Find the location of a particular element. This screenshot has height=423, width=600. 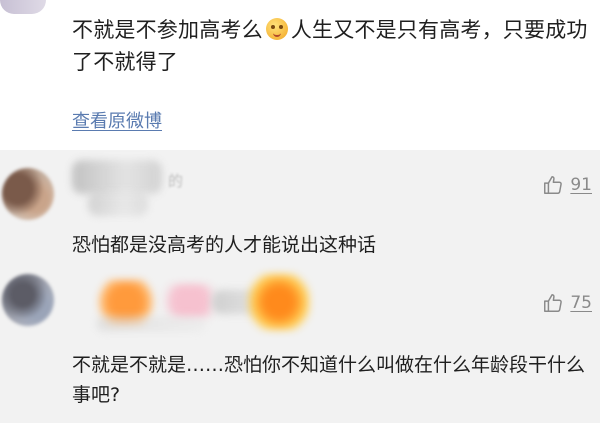

post-text: 不就是不参加高考么 人生又不是只有高考，只要成功了不就得了 is located at coordinates (332, 46).